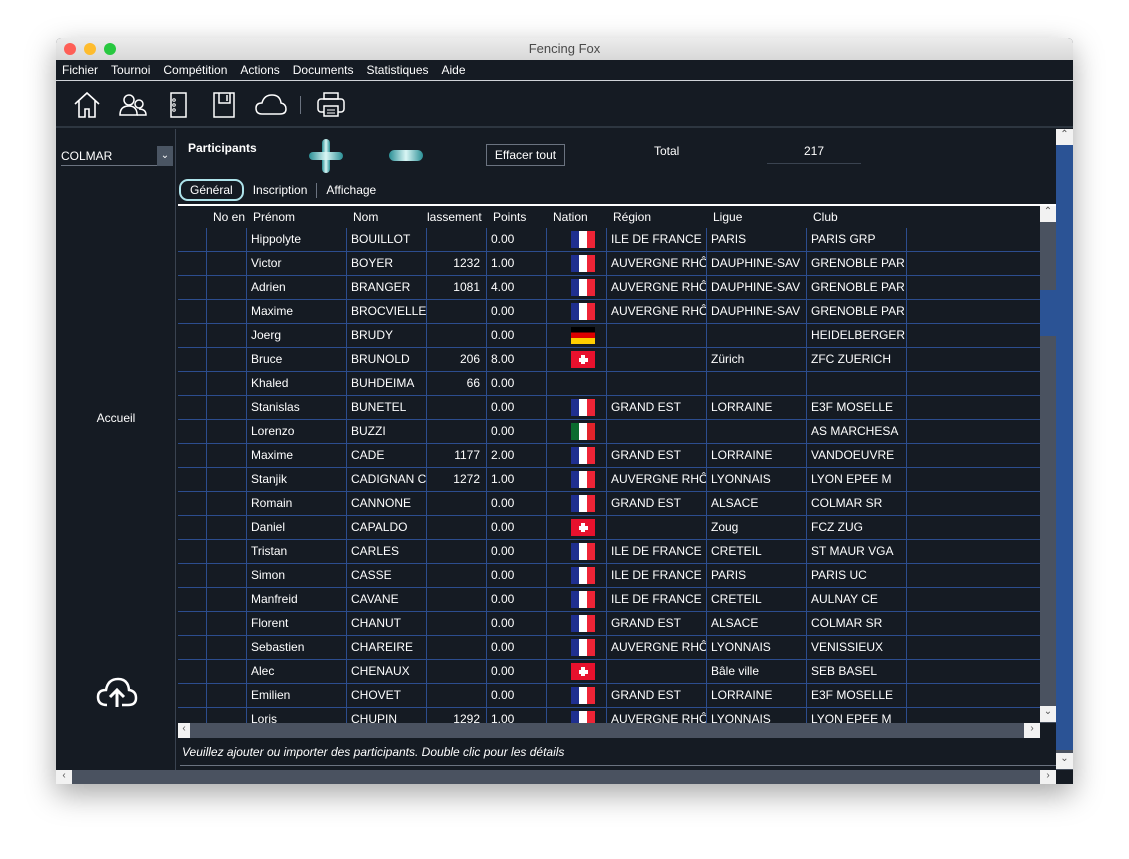 The height and width of the screenshot is (859, 1129). Describe the element at coordinates (406, 156) in the screenshot. I see `minus-icon` at that location.